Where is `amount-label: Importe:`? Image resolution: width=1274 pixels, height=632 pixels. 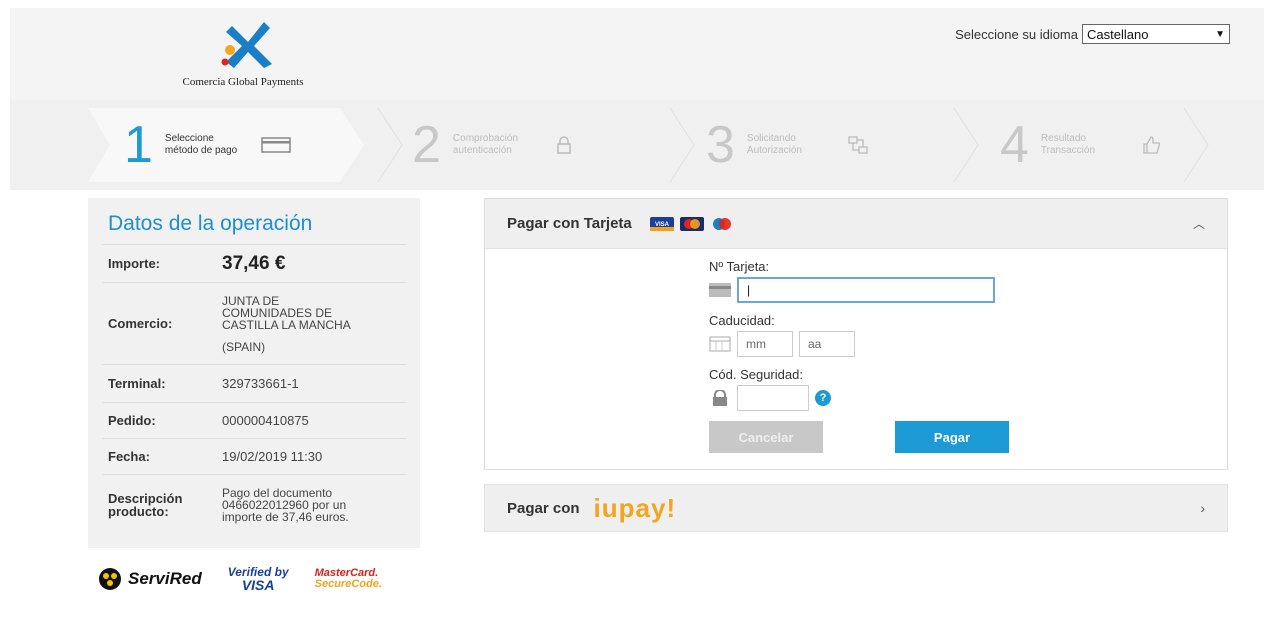
amount-label: Importe: is located at coordinates (134, 263).